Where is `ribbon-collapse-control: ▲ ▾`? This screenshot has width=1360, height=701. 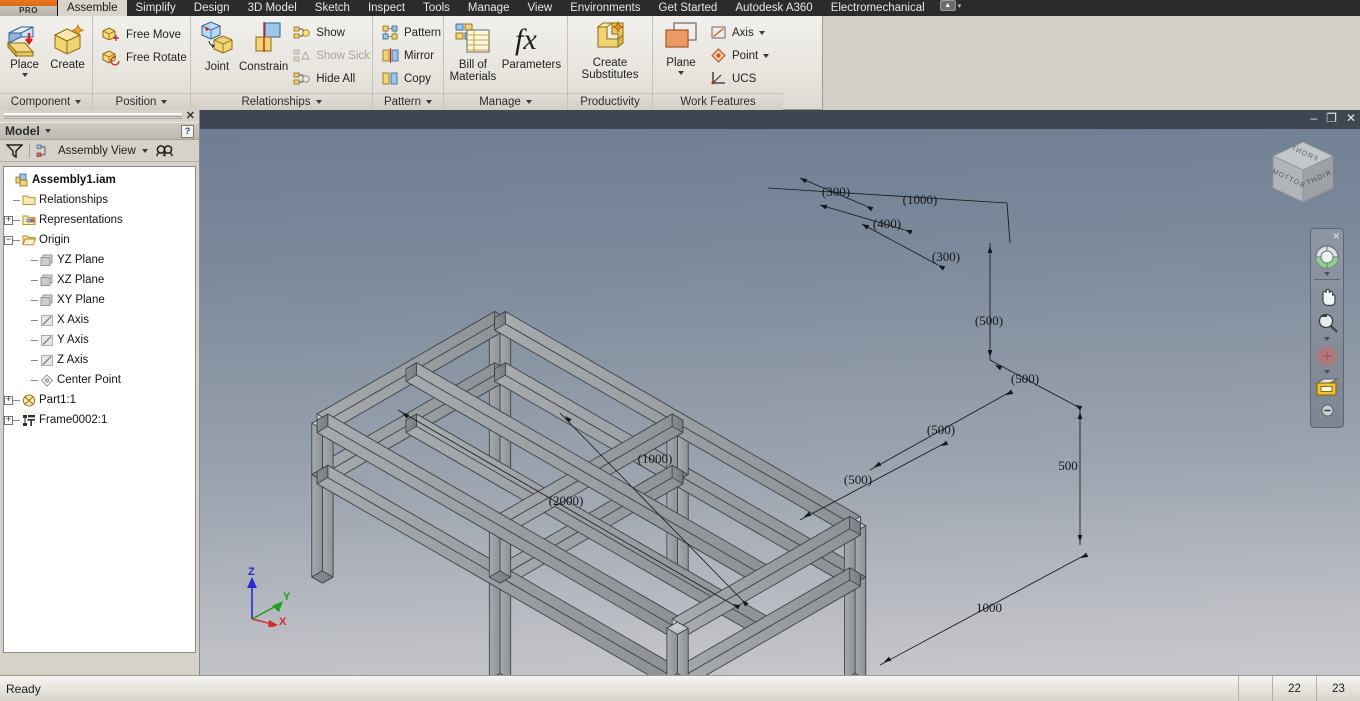
ribbon-collapse-control: ▲ ▾ is located at coordinates (950, 5).